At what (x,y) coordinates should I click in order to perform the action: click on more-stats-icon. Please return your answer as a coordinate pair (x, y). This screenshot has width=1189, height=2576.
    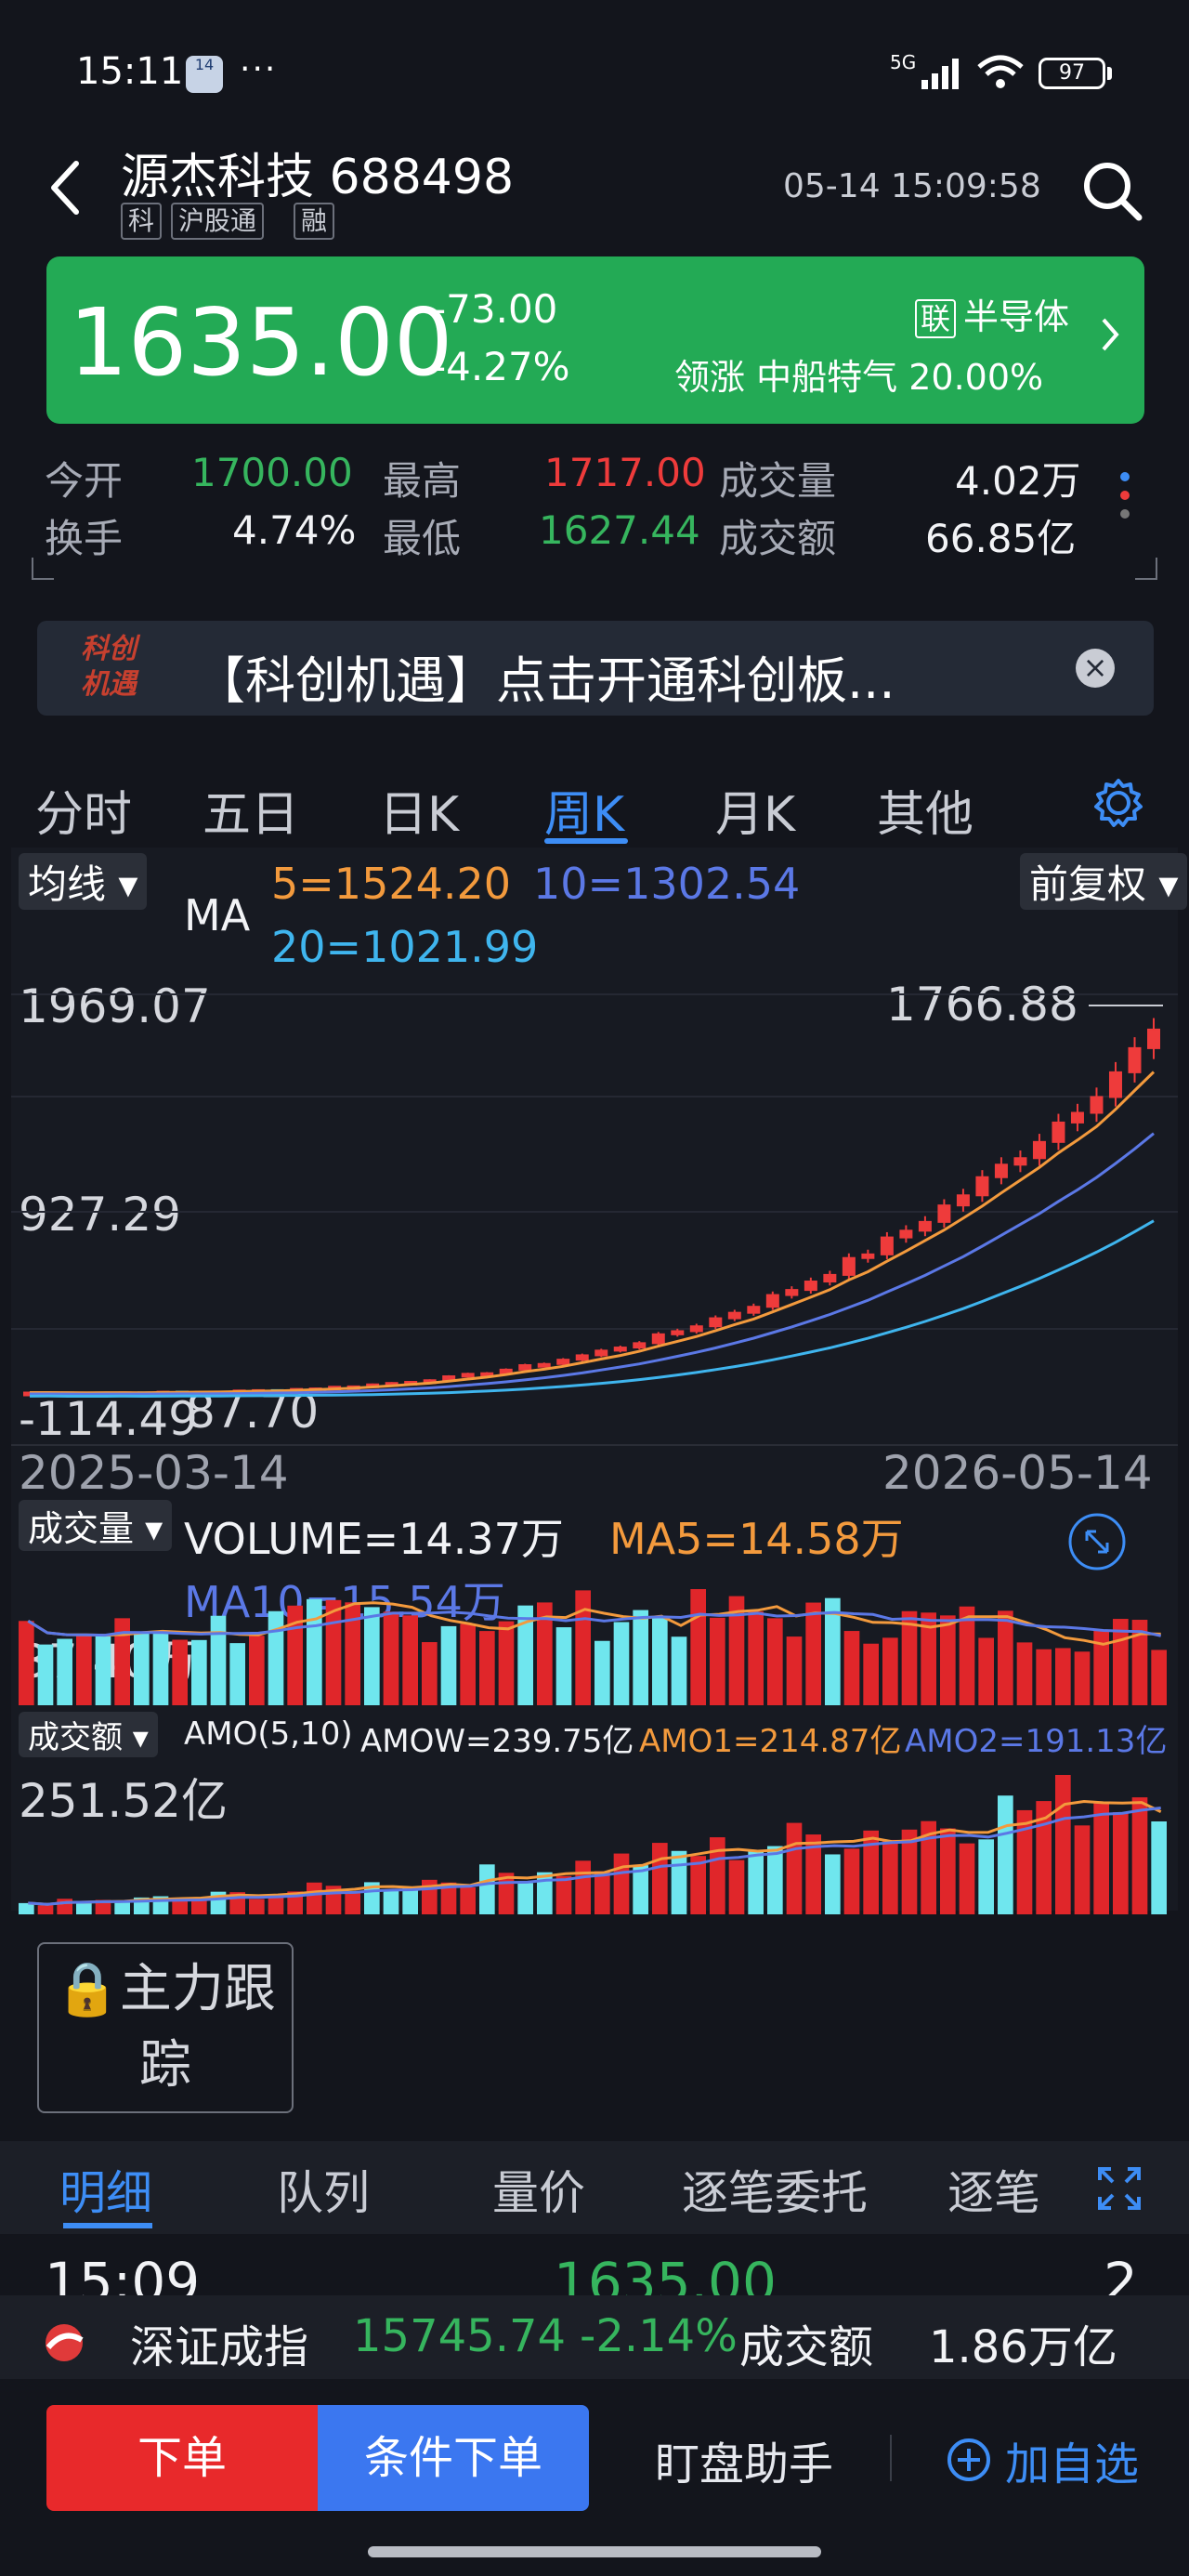
    Looking at the image, I should click on (1125, 500).